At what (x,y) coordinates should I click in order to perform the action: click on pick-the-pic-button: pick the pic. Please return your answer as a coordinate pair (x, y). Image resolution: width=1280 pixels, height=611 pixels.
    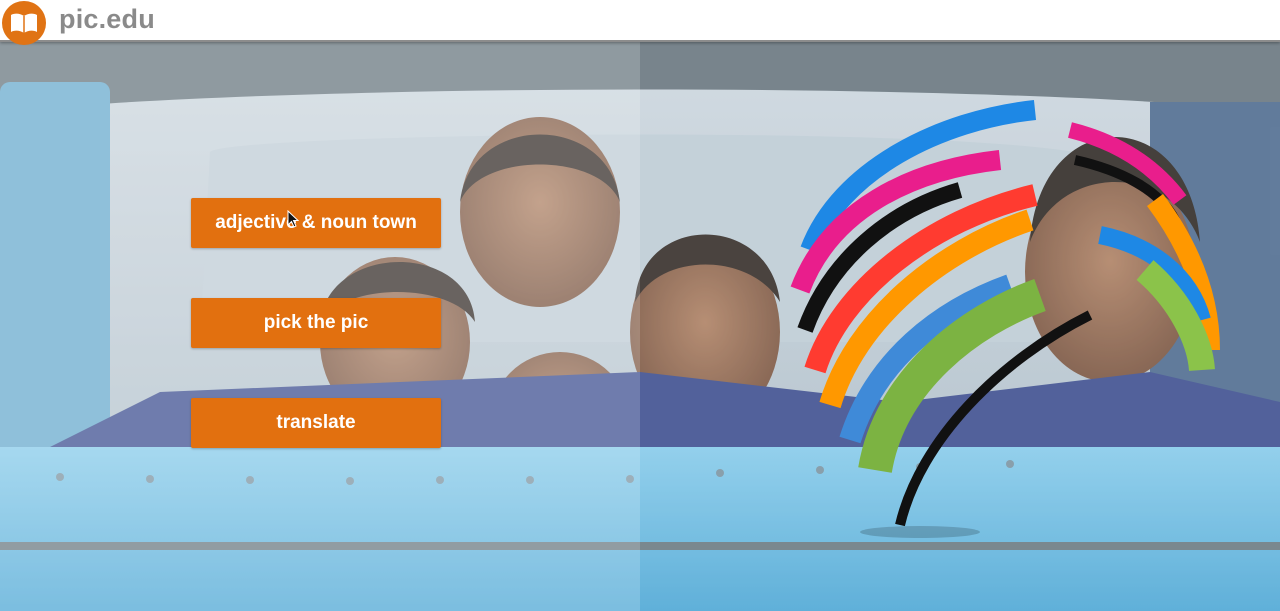
    Looking at the image, I should click on (316, 323).